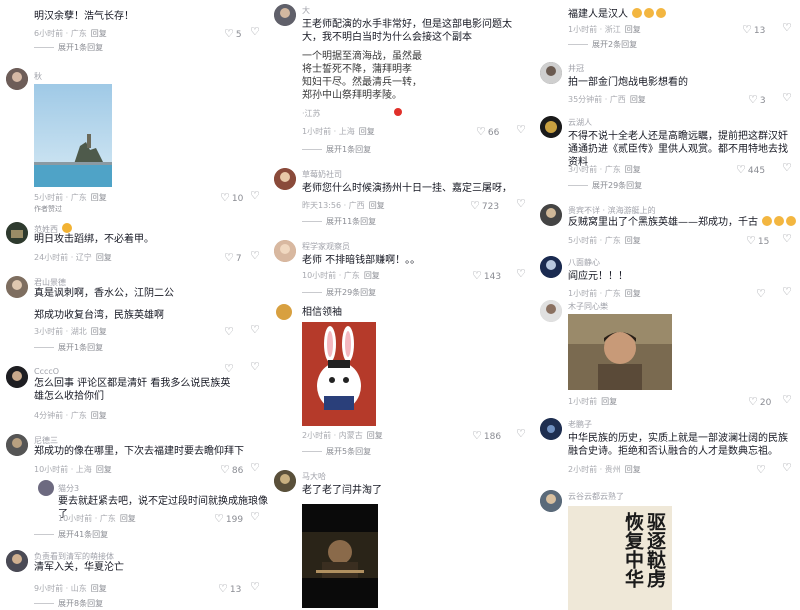 The width and height of the screenshot is (800, 610). What do you see at coordinates (576, 68) in the screenshot?
I see `username: 井冠` at bounding box center [576, 68].